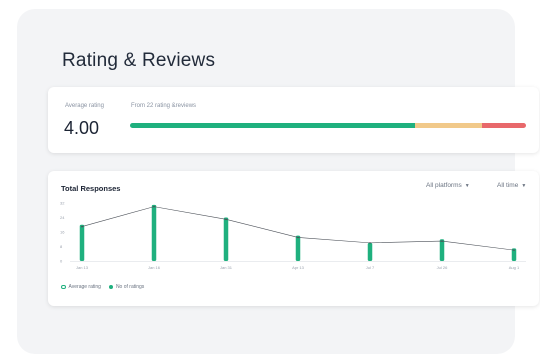  I want to click on x-tick-label: Jan 13, so click(82, 267).